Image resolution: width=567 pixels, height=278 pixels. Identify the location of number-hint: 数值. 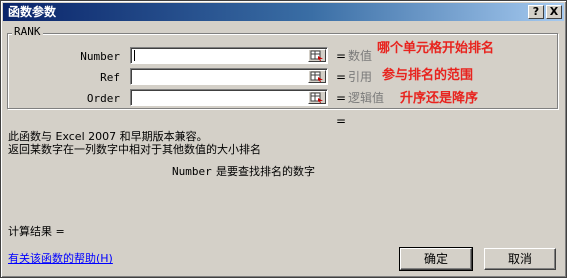
(360, 56).